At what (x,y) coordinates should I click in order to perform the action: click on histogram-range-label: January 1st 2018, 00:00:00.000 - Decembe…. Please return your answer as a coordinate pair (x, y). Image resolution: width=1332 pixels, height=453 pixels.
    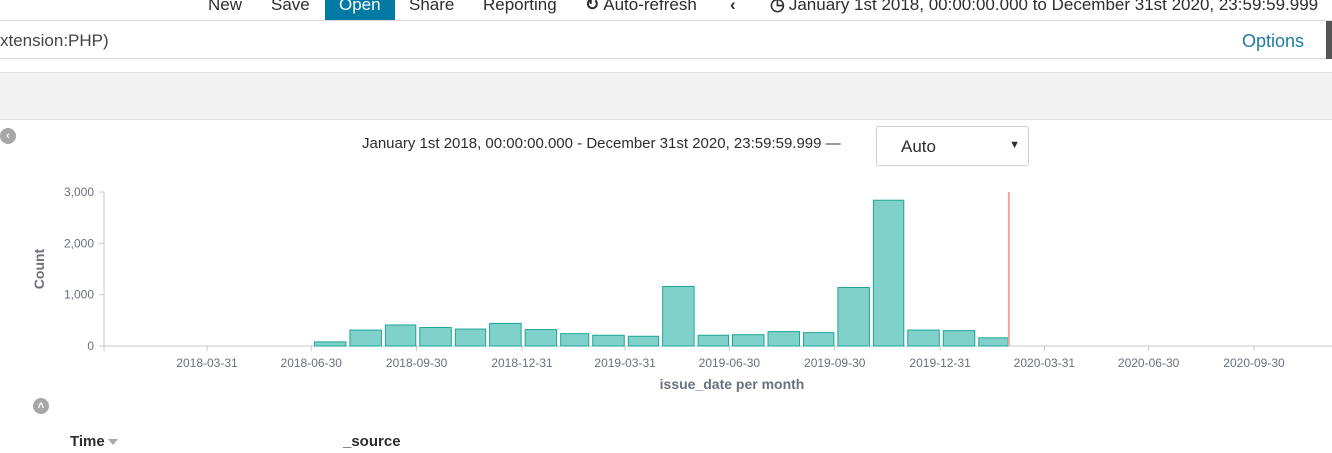
    Looking at the image, I should click on (601, 143).